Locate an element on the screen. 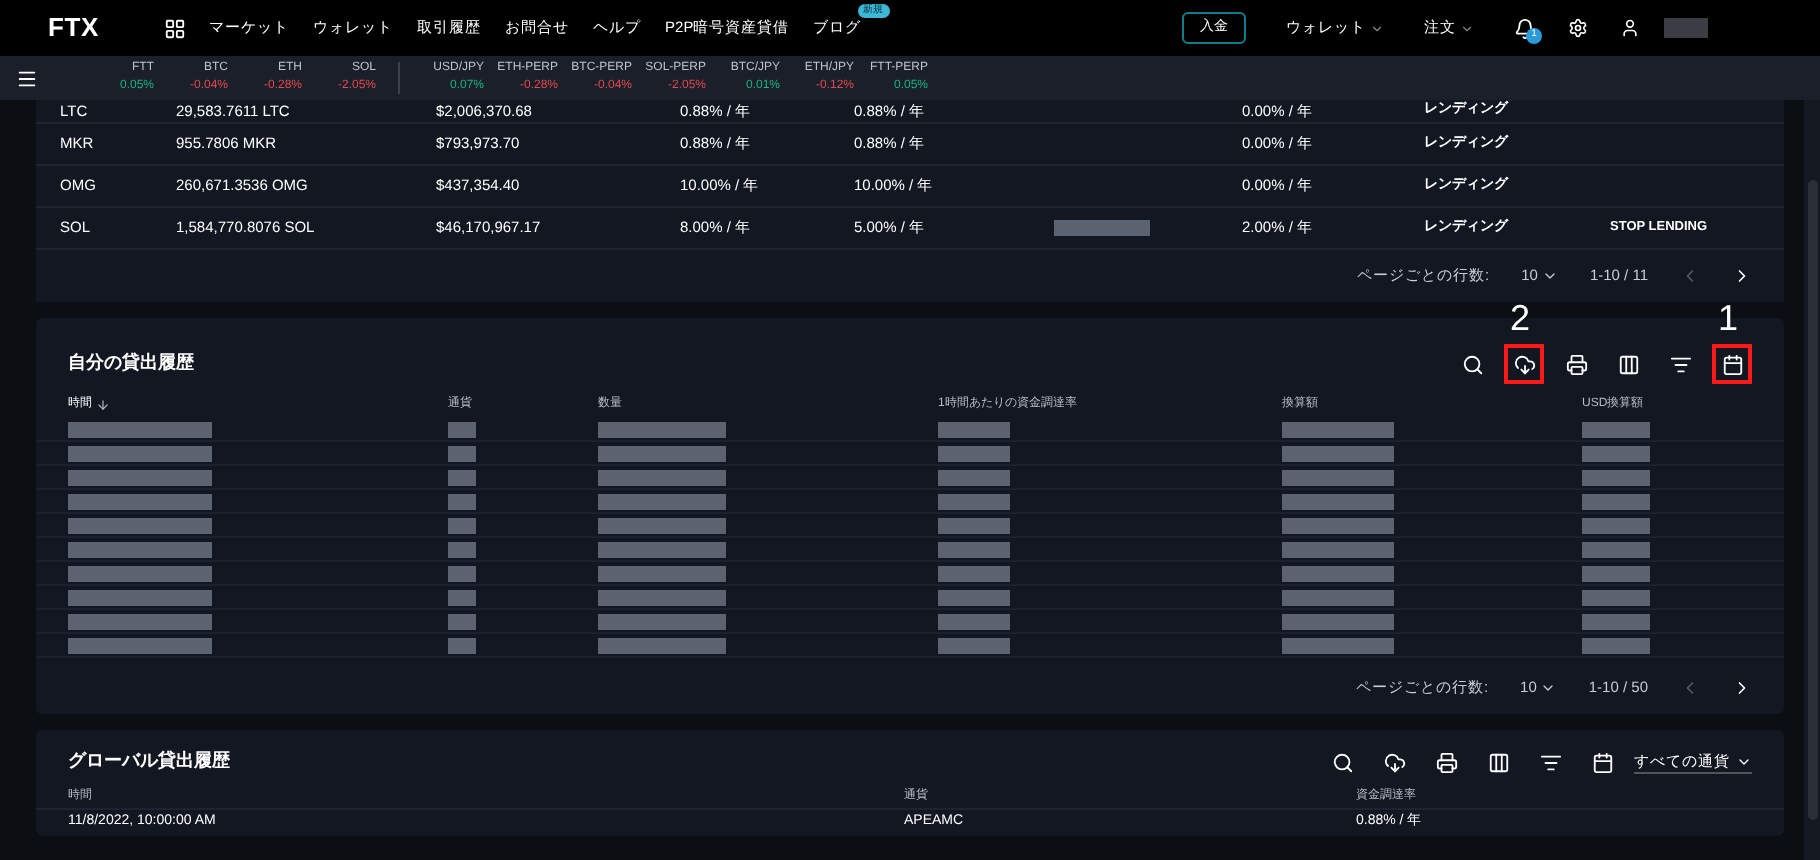 The height and width of the screenshot is (860, 1820). settings-icon is located at coordinates (1578, 28).